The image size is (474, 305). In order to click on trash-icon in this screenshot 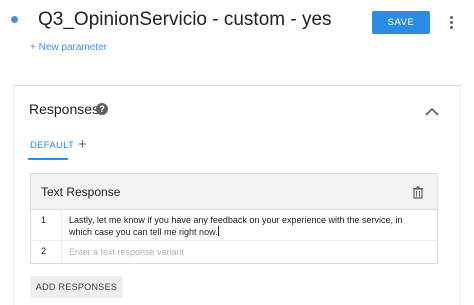, I will do `click(418, 192)`.